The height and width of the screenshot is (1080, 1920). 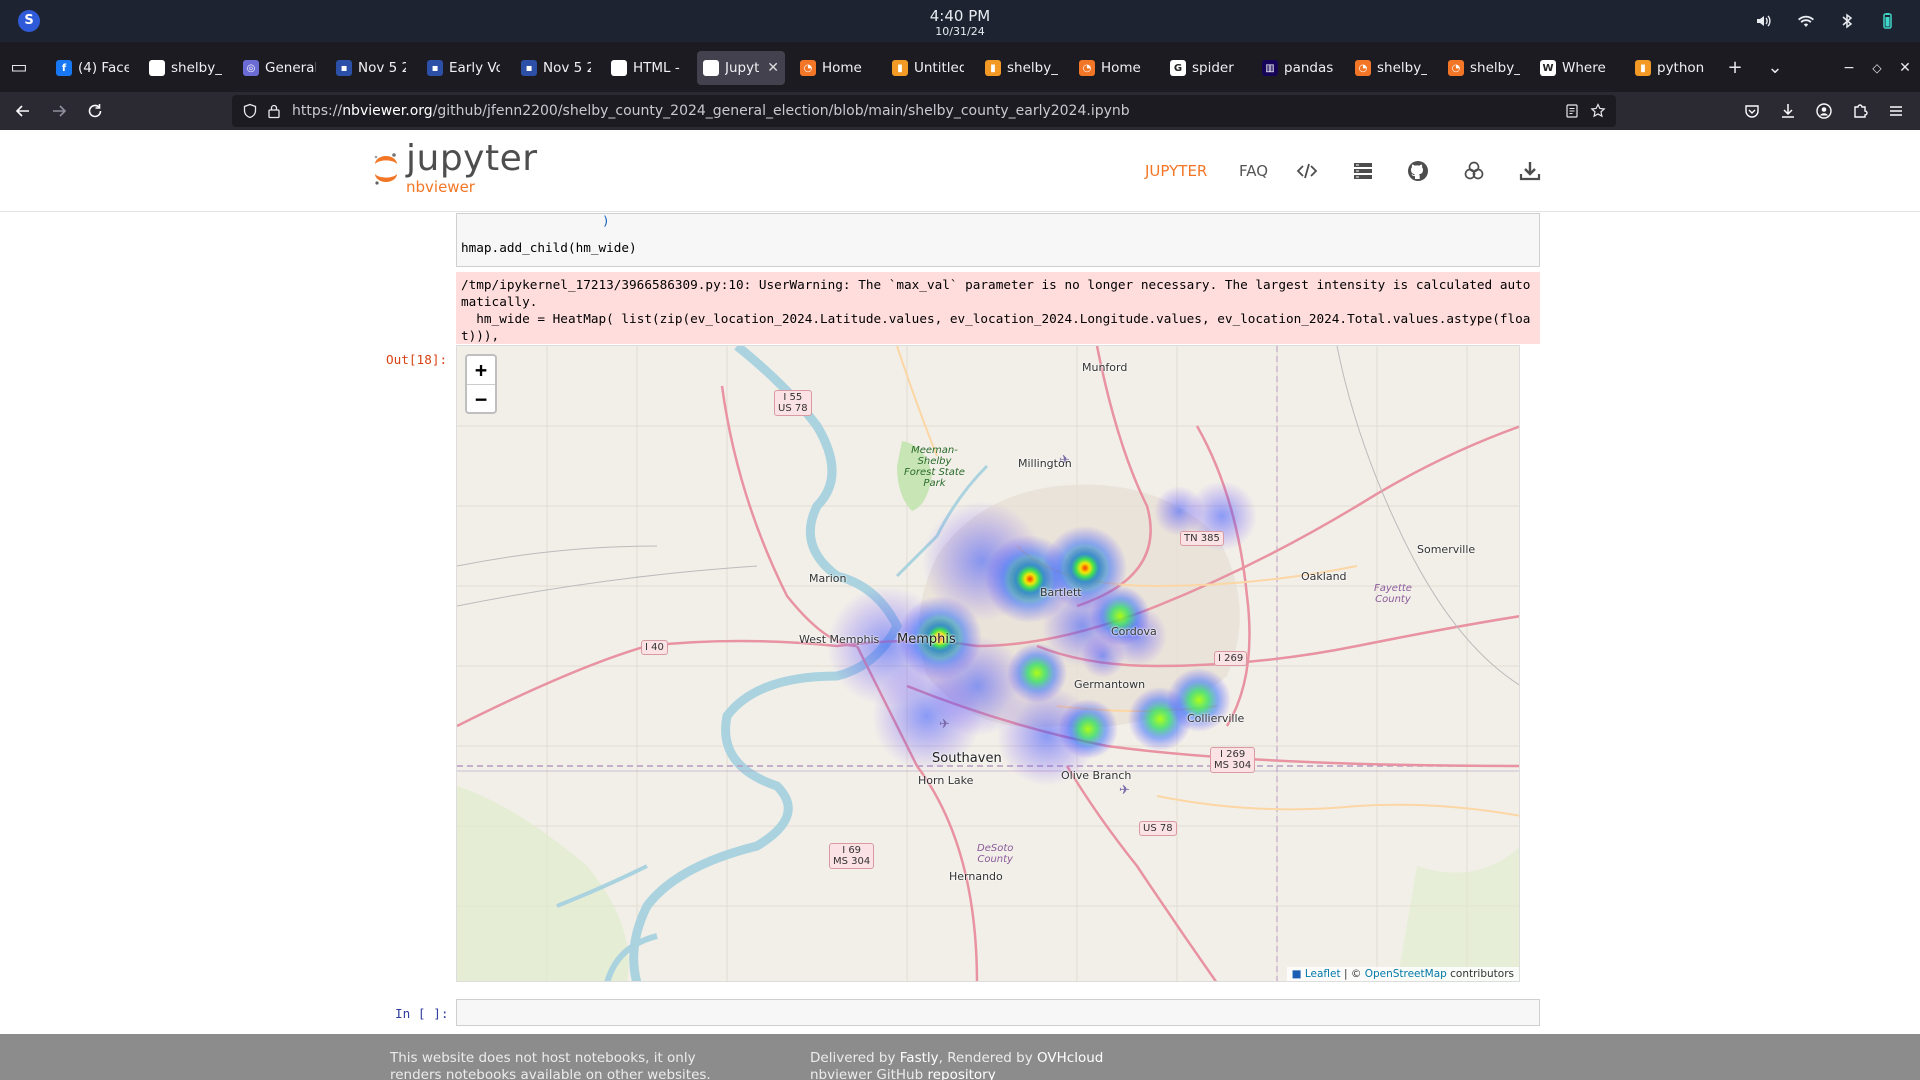 I want to click on bookmark-star-icon, so click(x=1598, y=111).